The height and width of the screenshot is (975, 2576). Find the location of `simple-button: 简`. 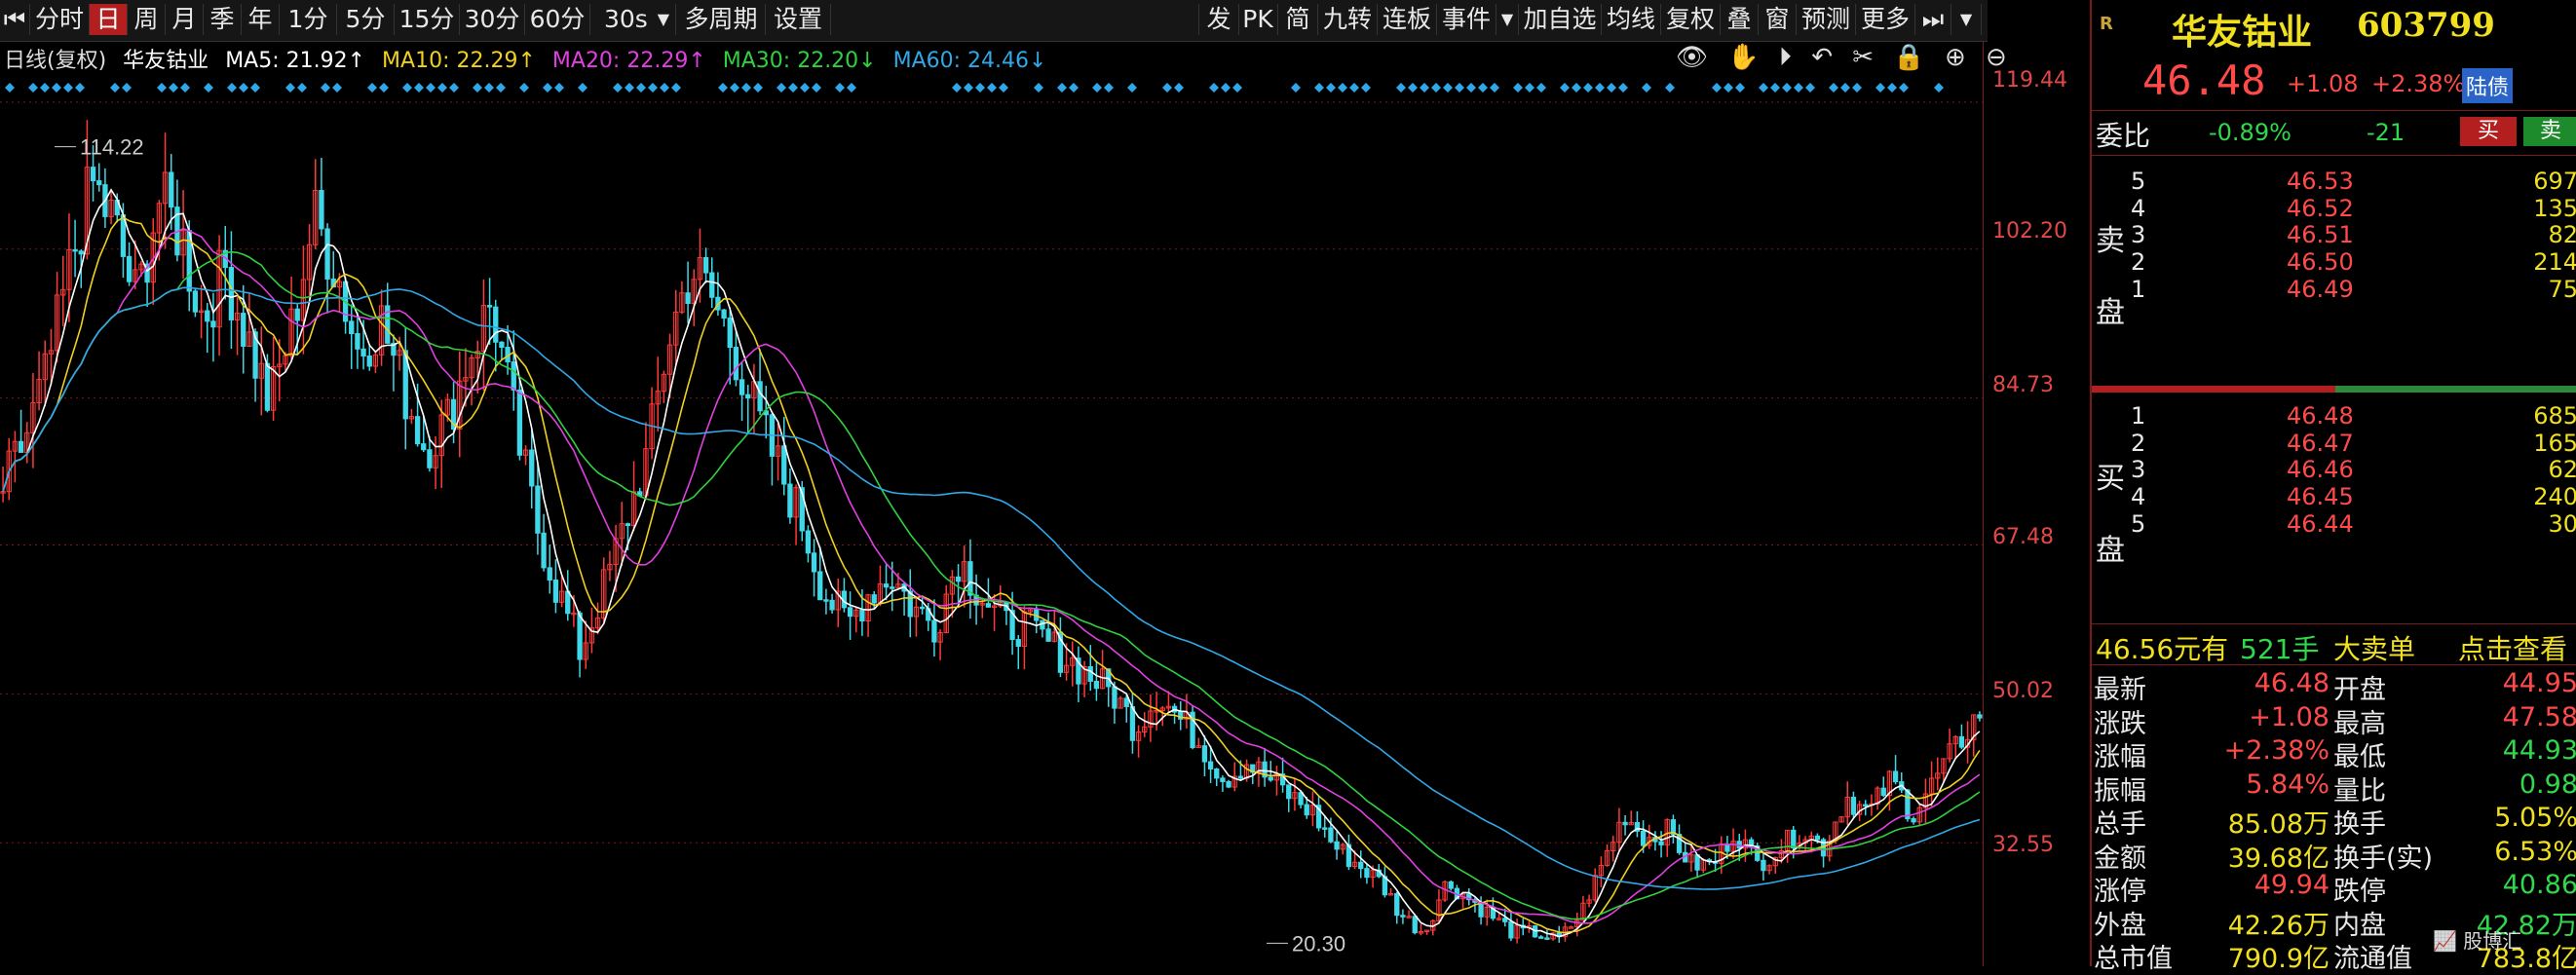

simple-button: 简 is located at coordinates (1298, 19).